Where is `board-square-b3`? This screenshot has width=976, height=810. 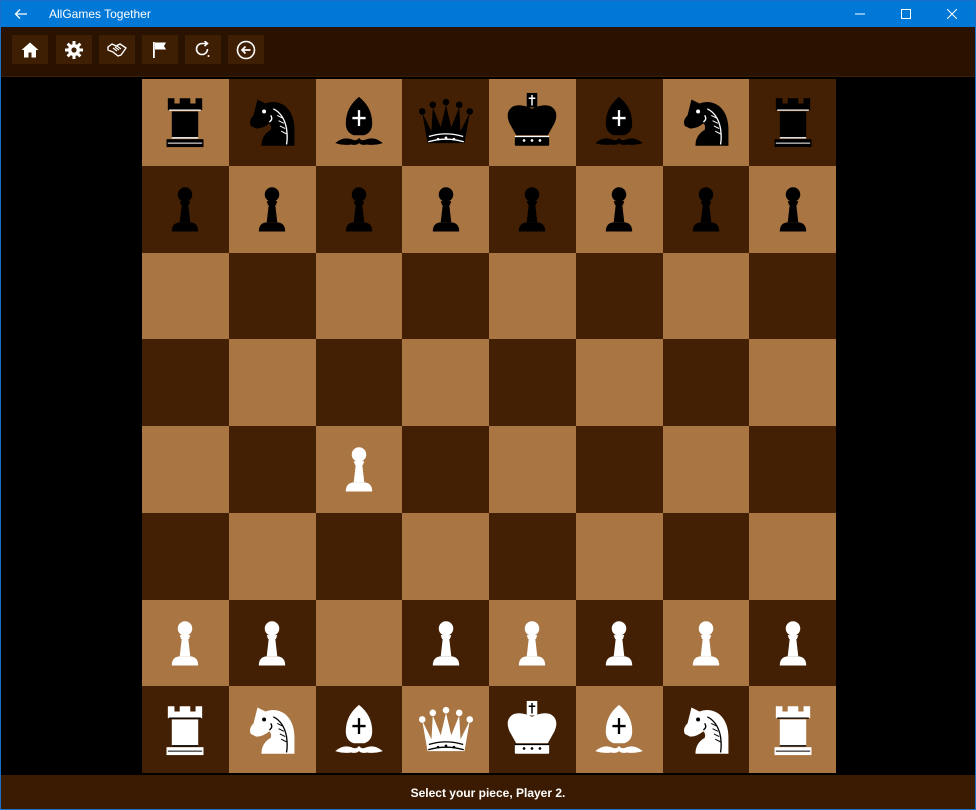 board-square-b3 is located at coordinates (272, 556).